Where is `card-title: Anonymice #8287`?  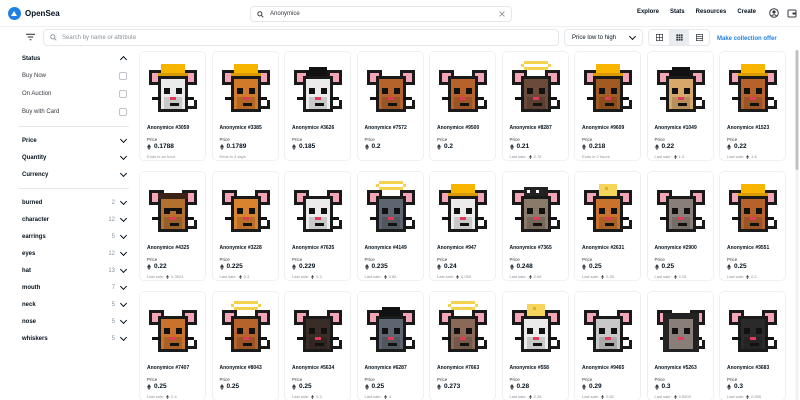
card-title: Anonymice #8287 is located at coordinates (530, 128).